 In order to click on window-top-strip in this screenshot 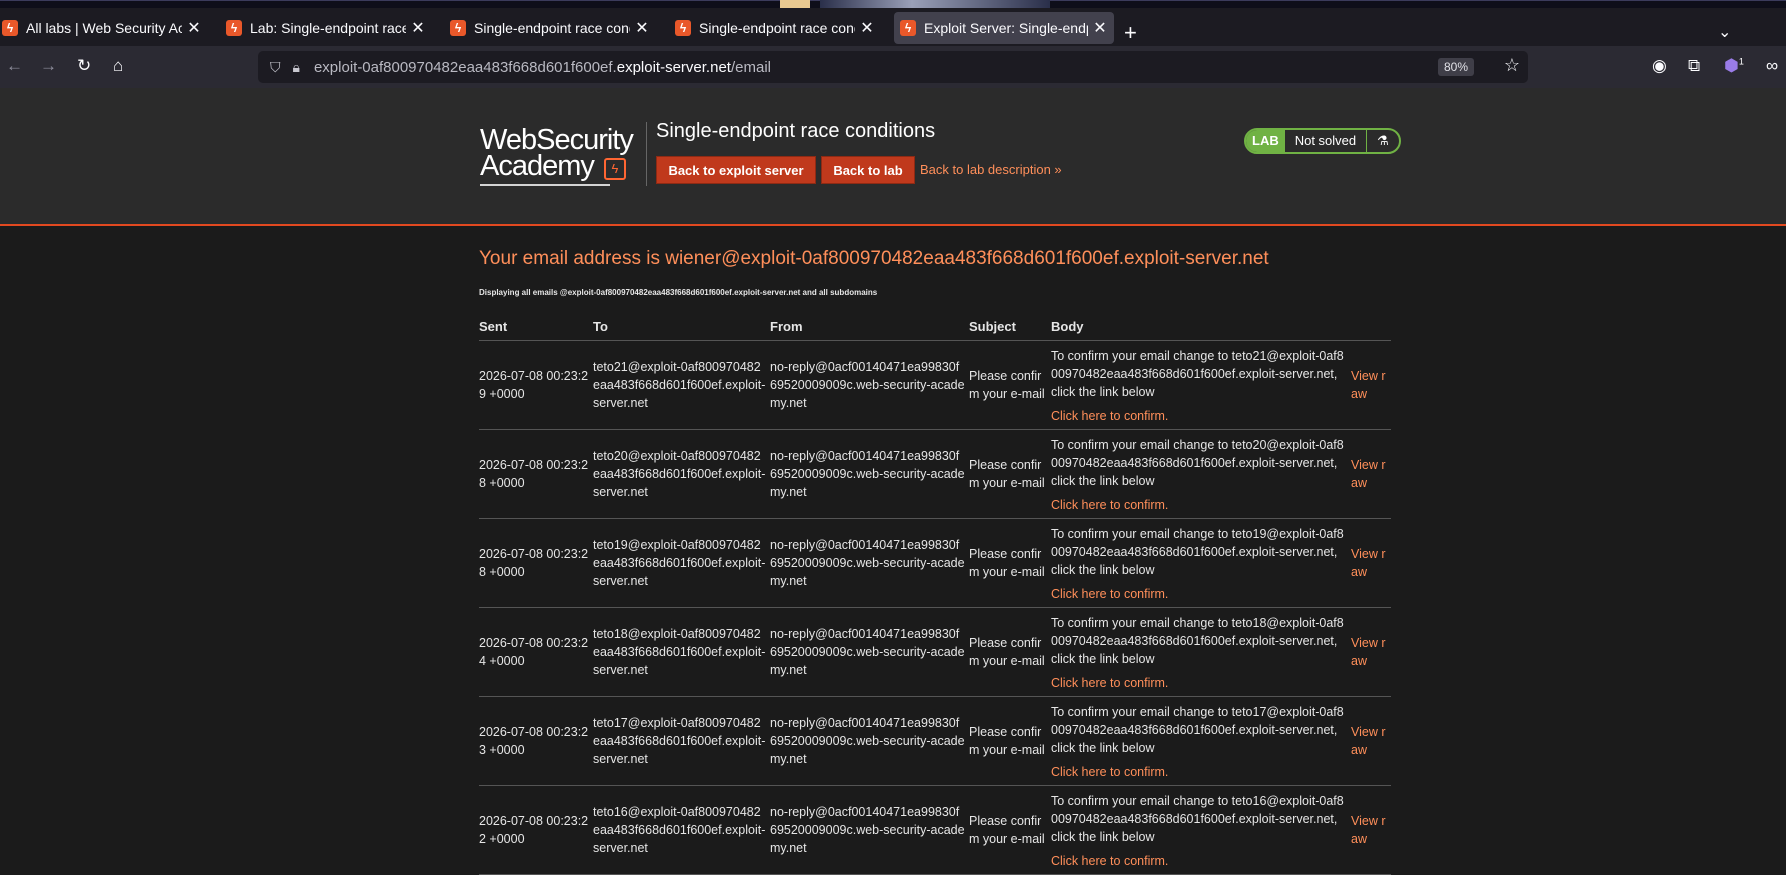, I will do `click(893, 4)`.